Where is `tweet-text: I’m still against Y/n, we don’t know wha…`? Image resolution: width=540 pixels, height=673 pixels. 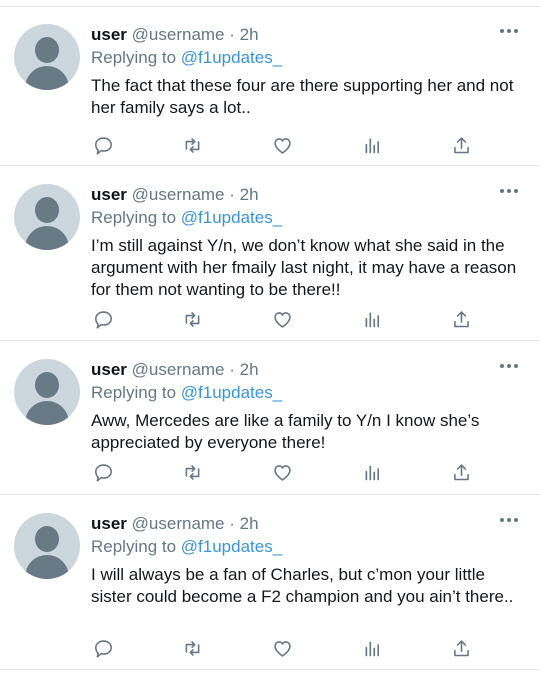
tweet-text: I’m still against Y/n, we don’t know wha… is located at coordinates (304, 267).